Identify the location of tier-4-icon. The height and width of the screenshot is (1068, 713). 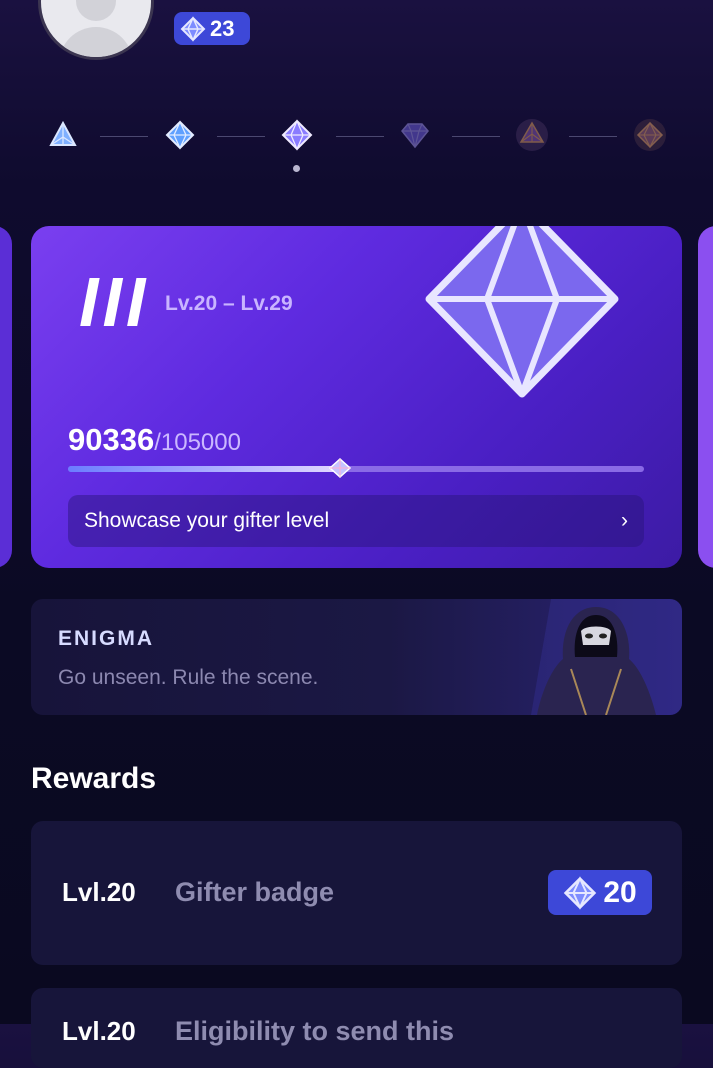
(415, 135).